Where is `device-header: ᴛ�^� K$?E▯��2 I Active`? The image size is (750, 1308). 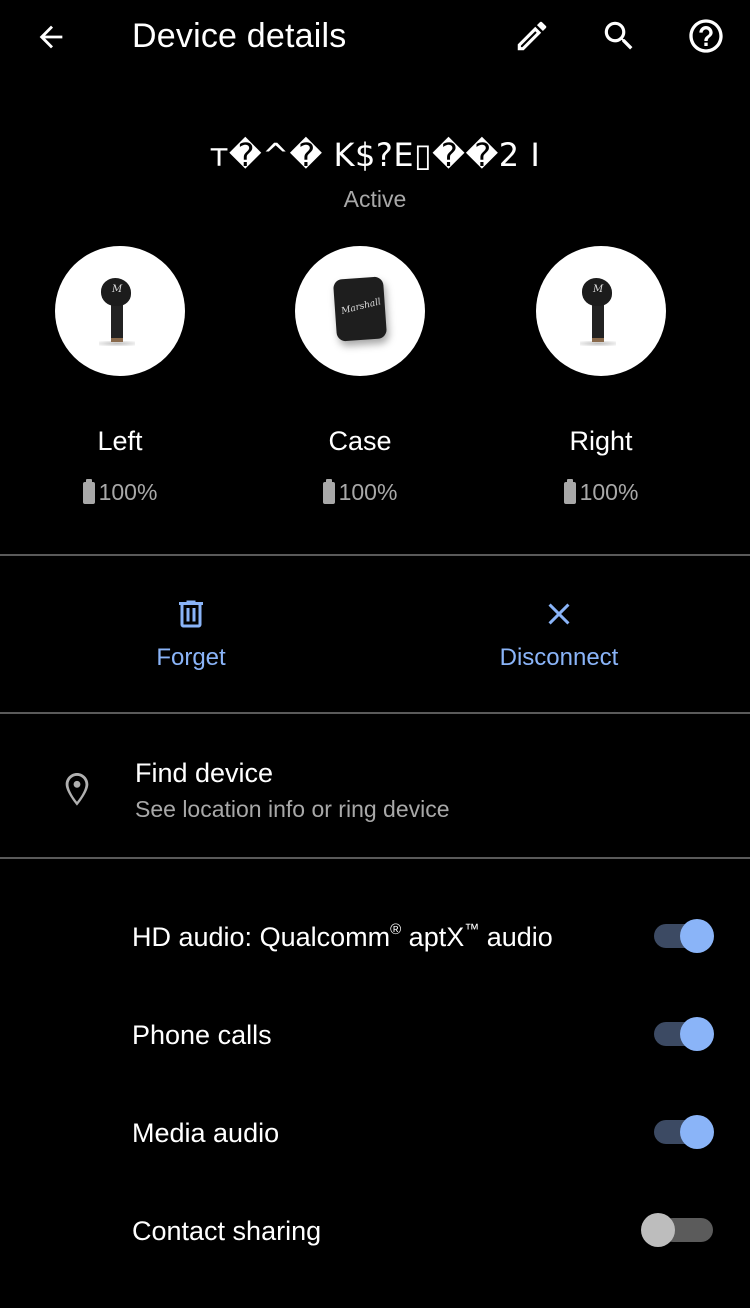 device-header: ᴛ�^� K$?E▯��2 I Active is located at coordinates (375, 174).